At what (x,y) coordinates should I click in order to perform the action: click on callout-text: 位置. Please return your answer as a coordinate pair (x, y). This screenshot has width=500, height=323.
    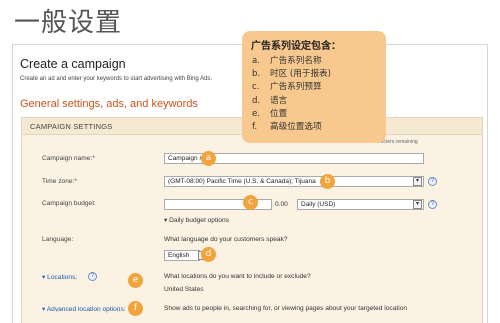
    Looking at the image, I should click on (279, 113).